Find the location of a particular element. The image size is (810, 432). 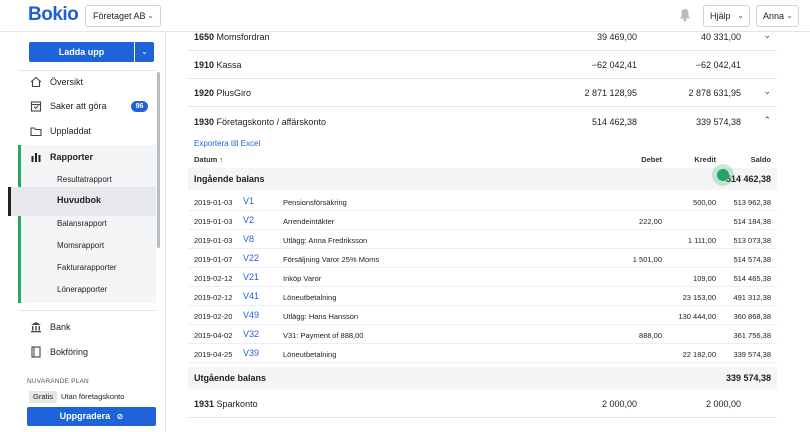

tx-description: Utlägg: Hans Hansson is located at coordinates (321, 316).